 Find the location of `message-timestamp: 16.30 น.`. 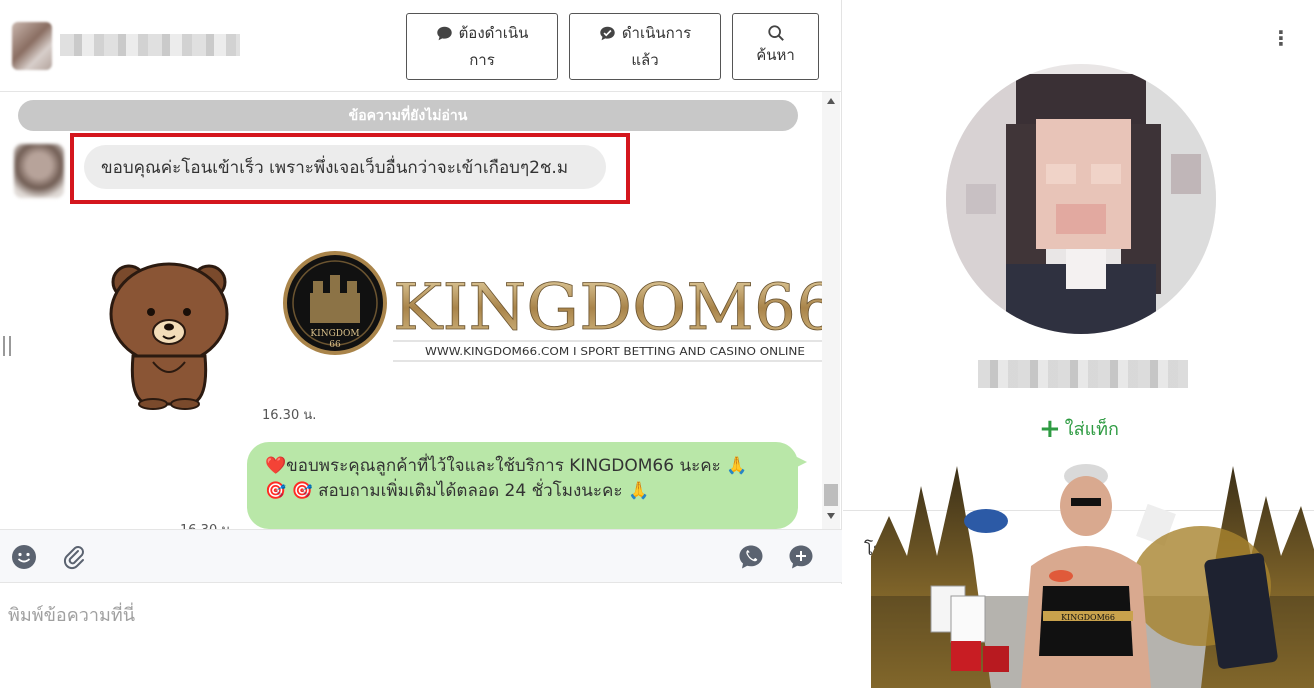

message-timestamp: 16.30 น. is located at coordinates (289, 415).